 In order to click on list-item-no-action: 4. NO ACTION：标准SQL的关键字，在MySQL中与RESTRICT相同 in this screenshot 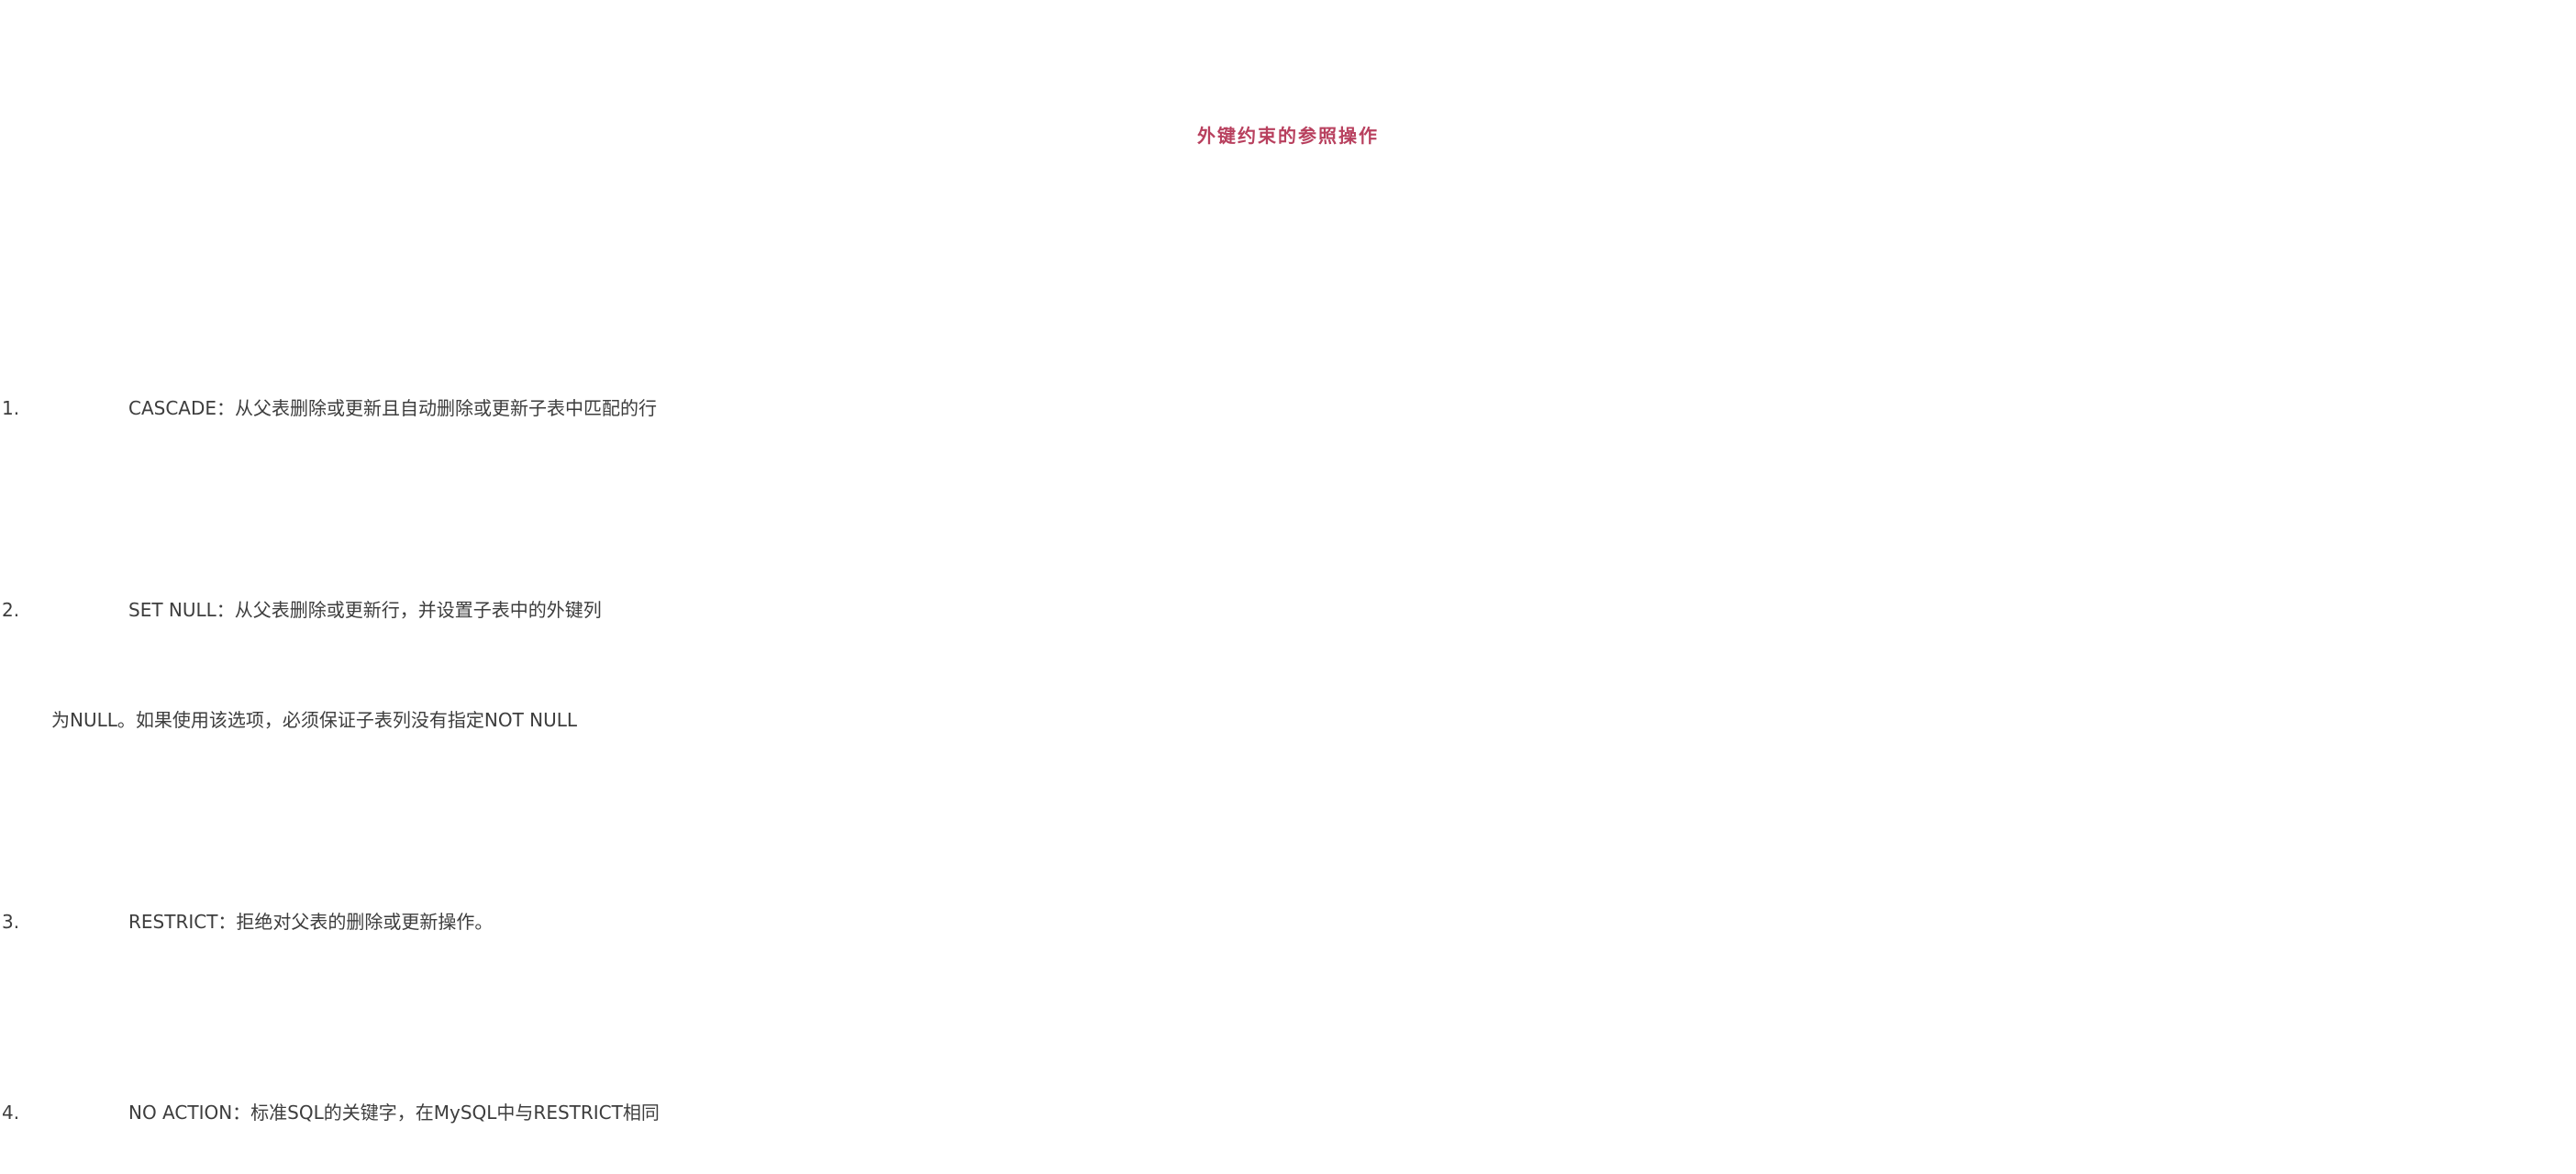, I will do `click(1288, 1113)`.